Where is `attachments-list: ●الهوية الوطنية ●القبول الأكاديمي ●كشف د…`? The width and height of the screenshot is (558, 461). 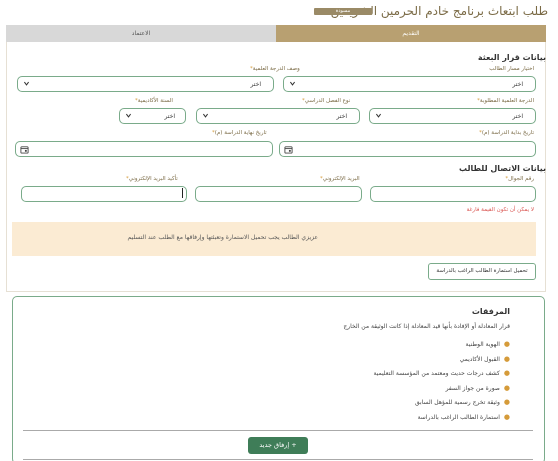
attachments-list: ●الهوية الوطنية ●القبول الأكاديمي ●كشف د… is located at coordinates (441, 380).